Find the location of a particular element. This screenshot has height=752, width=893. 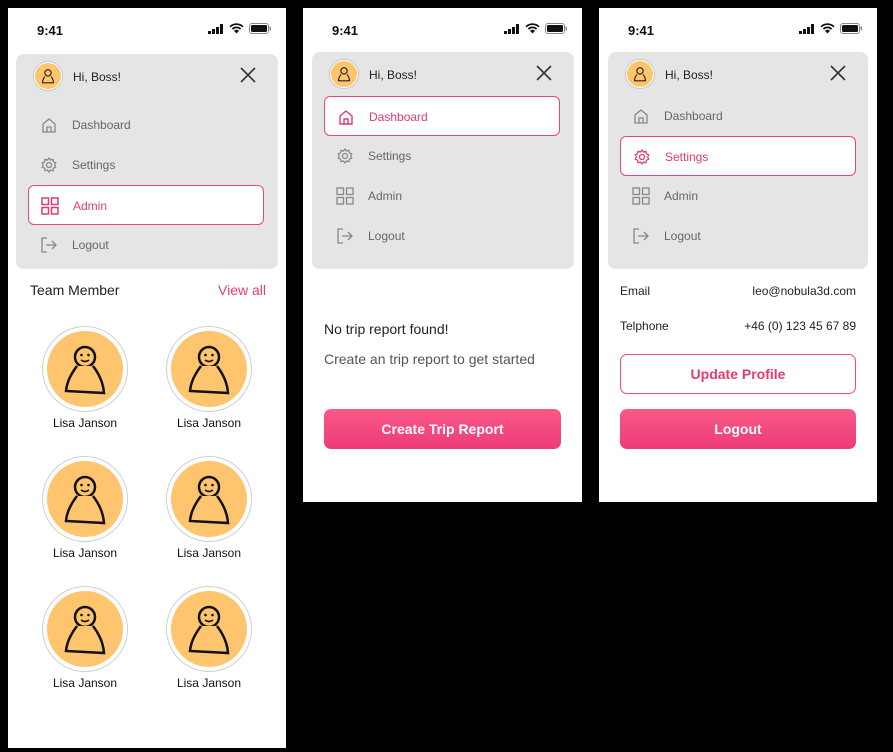

create-trip-report-button: Create Trip Report is located at coordinates (442, 429).